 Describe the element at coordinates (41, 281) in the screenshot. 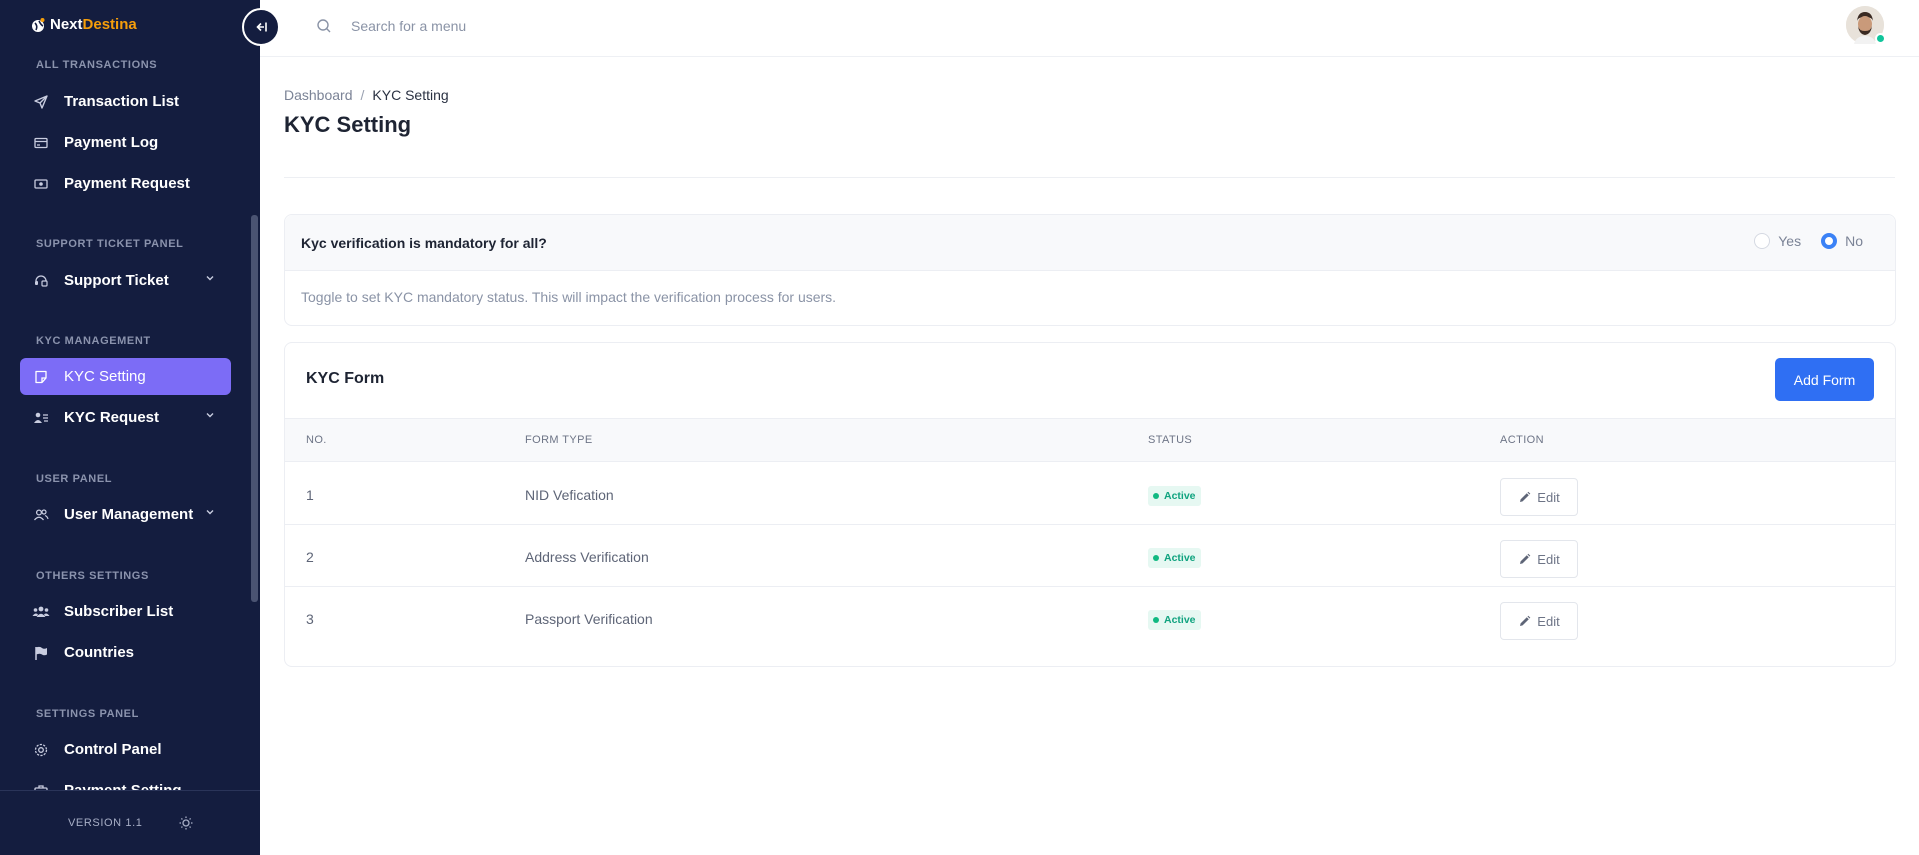

I see `ticket-icon` at that location.